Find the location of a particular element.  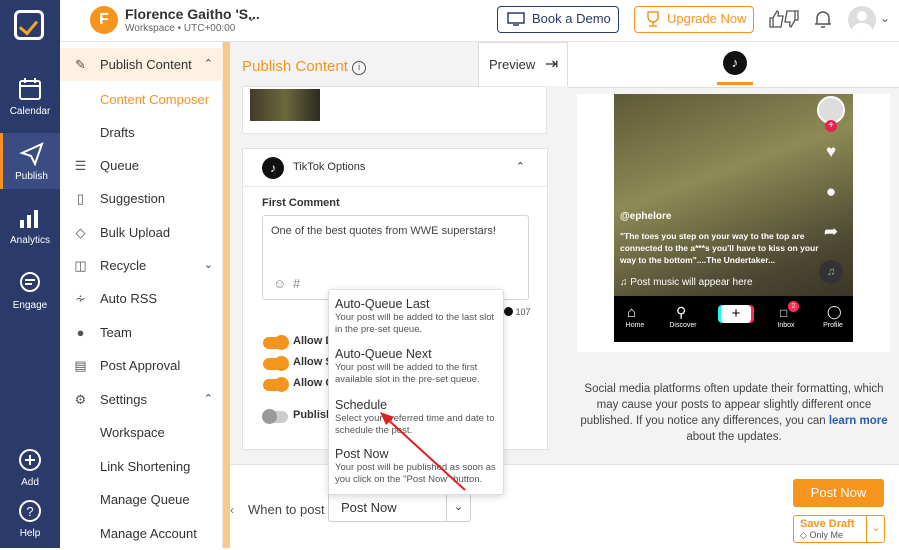

menu-manage-account: Manage Account is located at coordinates (141, 533).